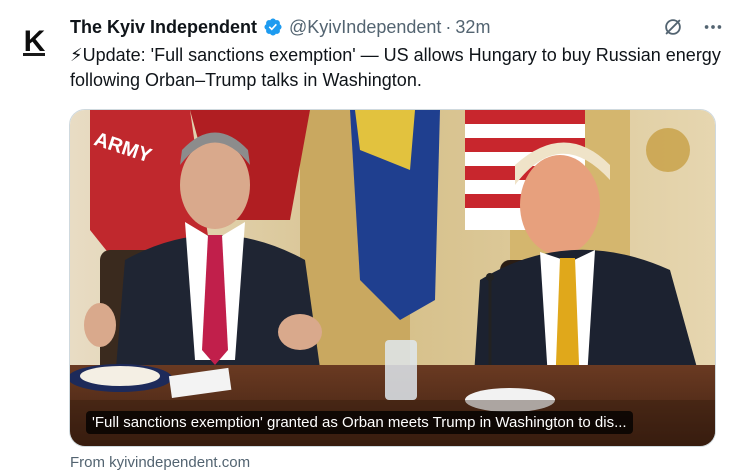  What do you see at coordinates (34, 42) in the screenshot?
I see `avatar: K` at bounding box center [34, 42].